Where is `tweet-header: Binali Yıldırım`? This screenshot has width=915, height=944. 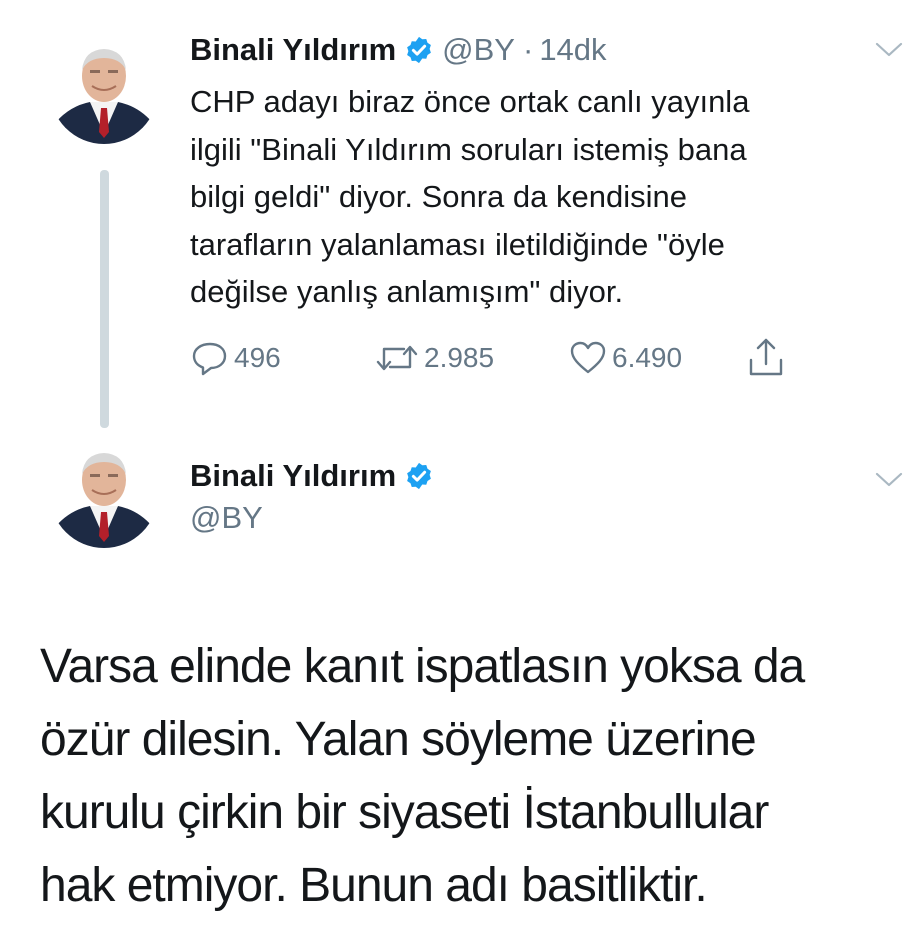 tweet-header: Binali Yıldırım is located at coordinates (316, 476).